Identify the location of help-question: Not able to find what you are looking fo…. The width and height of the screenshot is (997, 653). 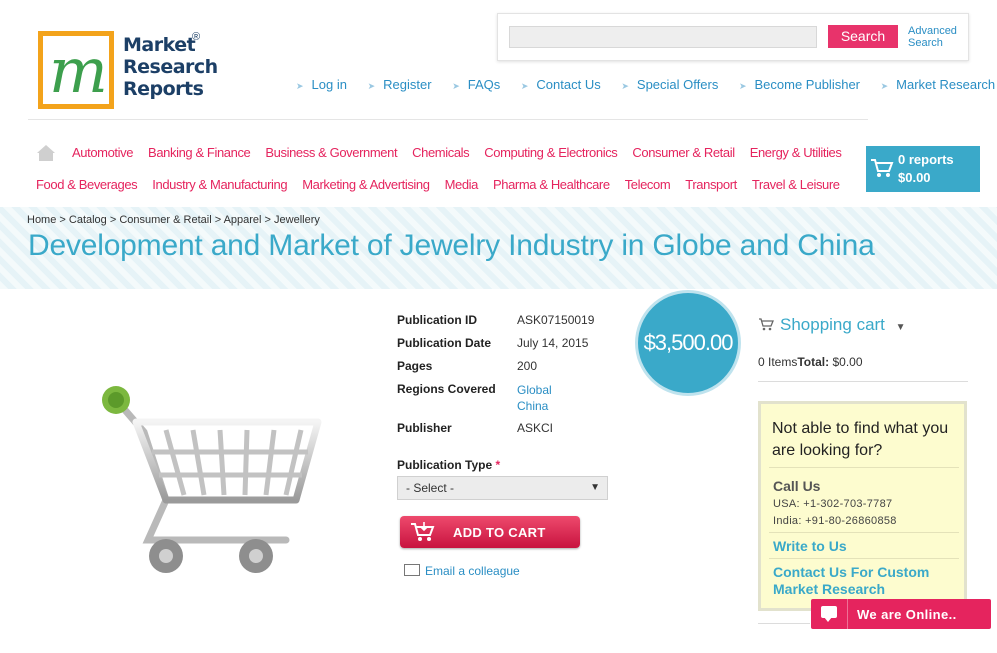
(860, 439).